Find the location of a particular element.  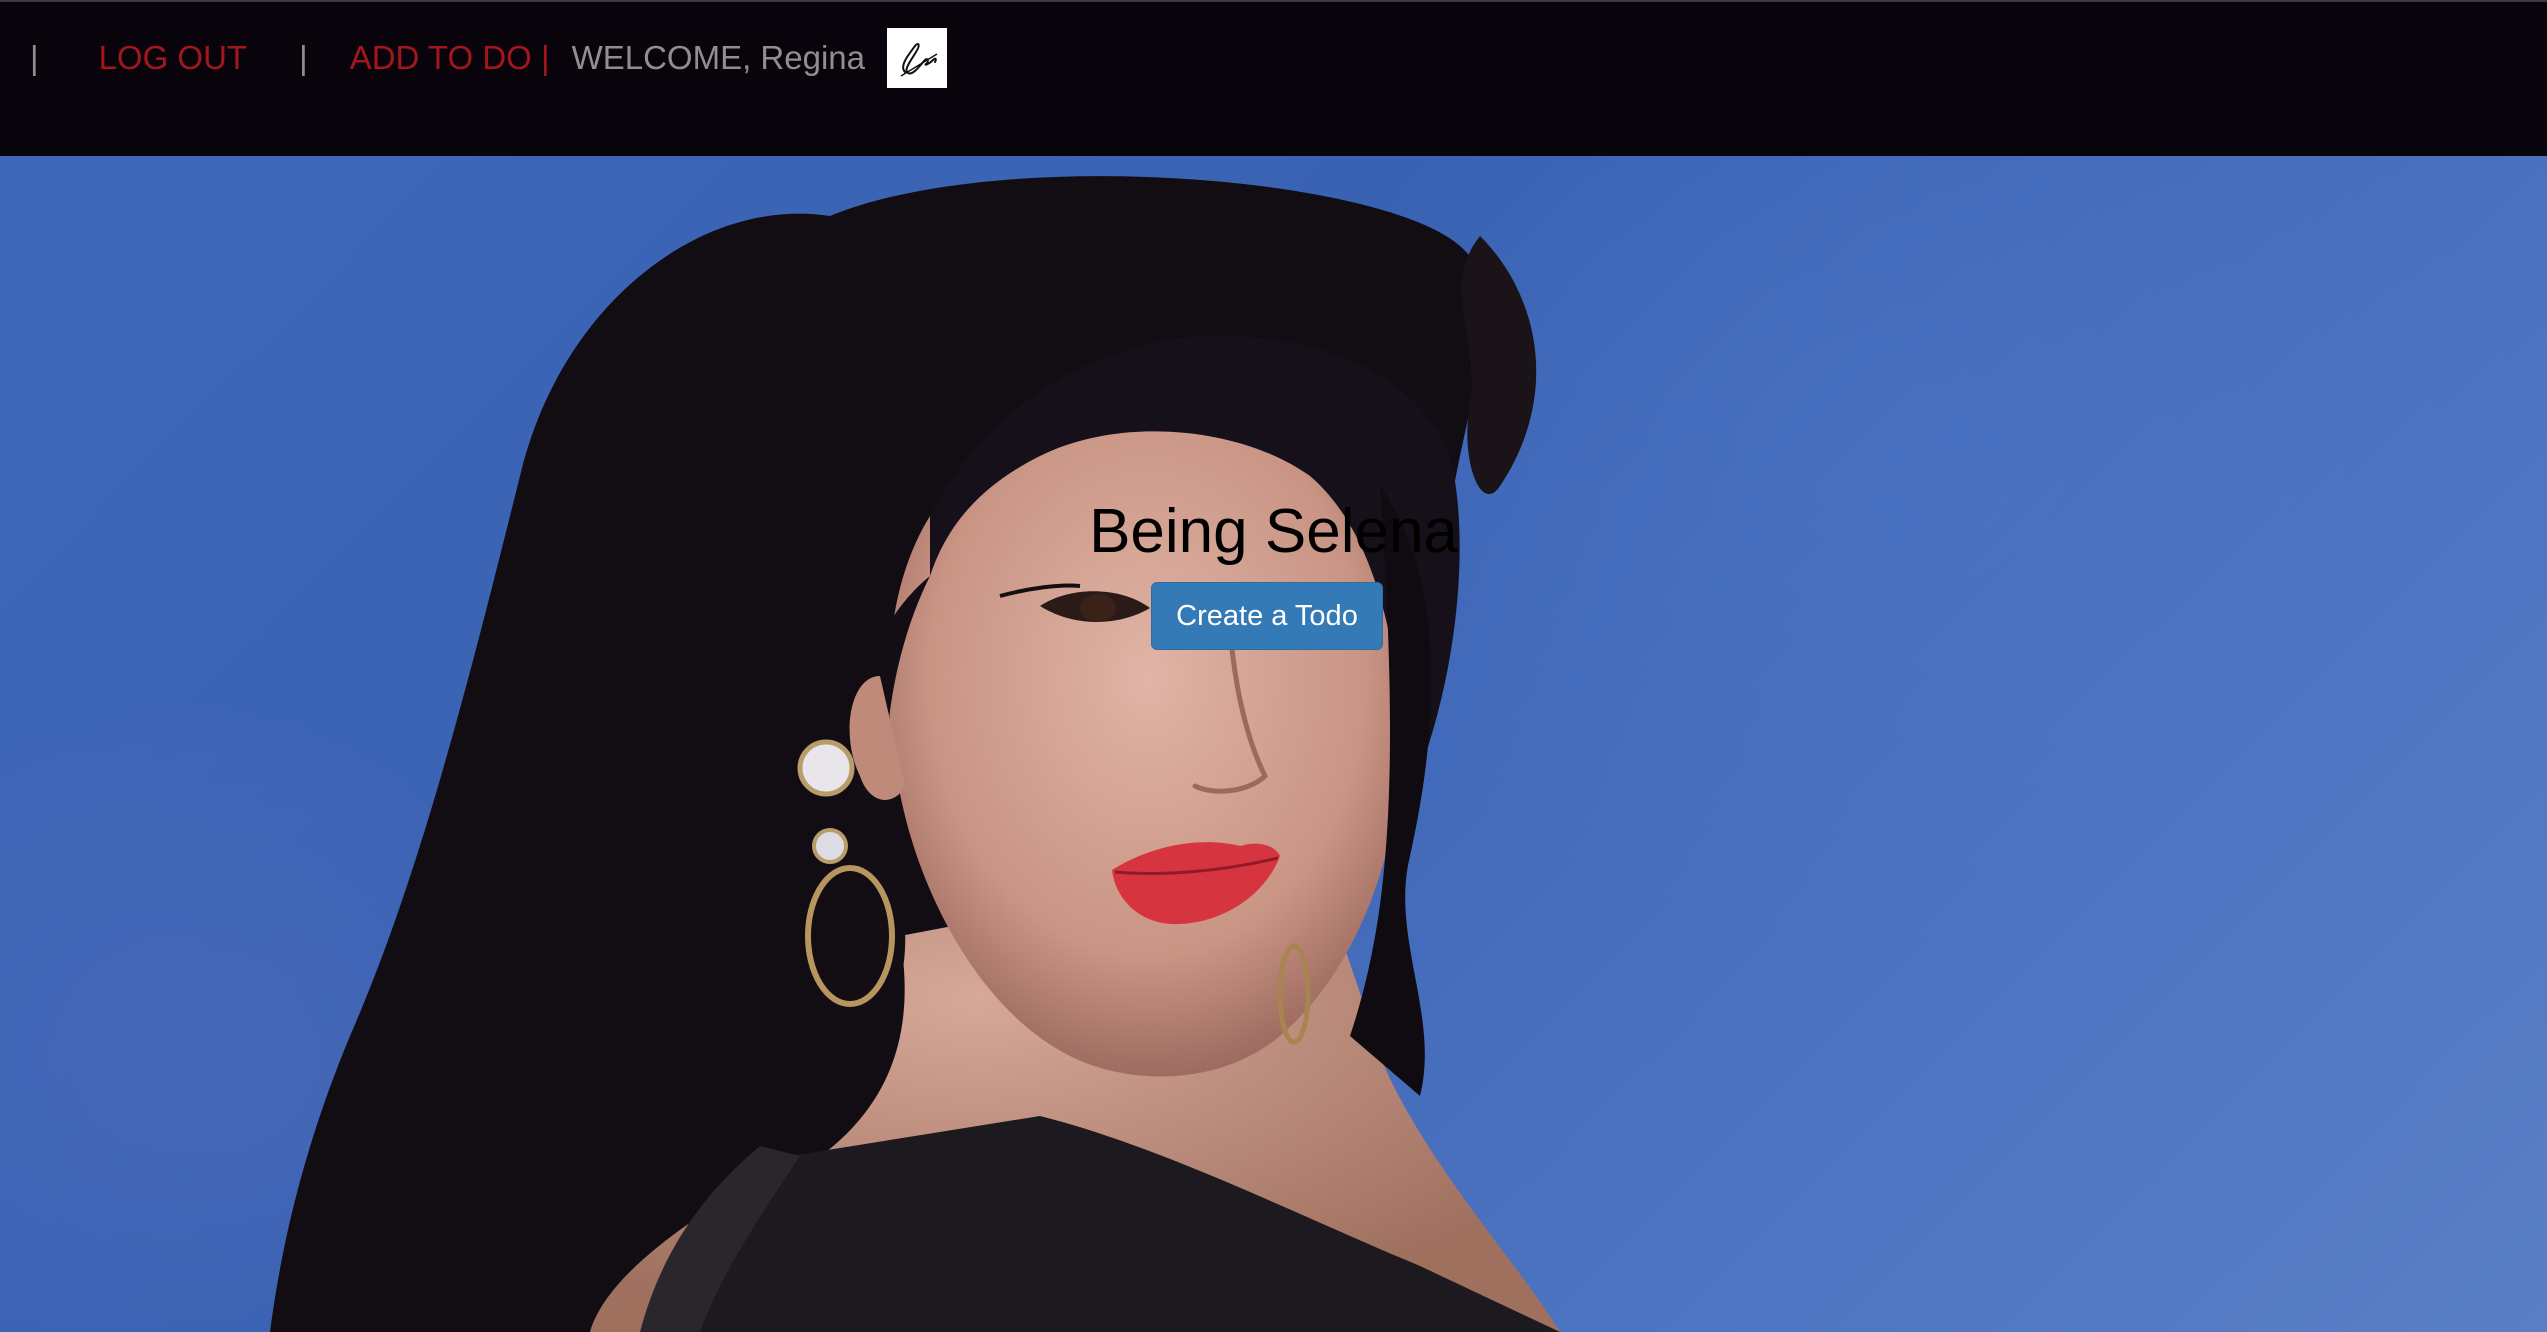

logout-link: LOG OUT is located at coordinates (173, 58).